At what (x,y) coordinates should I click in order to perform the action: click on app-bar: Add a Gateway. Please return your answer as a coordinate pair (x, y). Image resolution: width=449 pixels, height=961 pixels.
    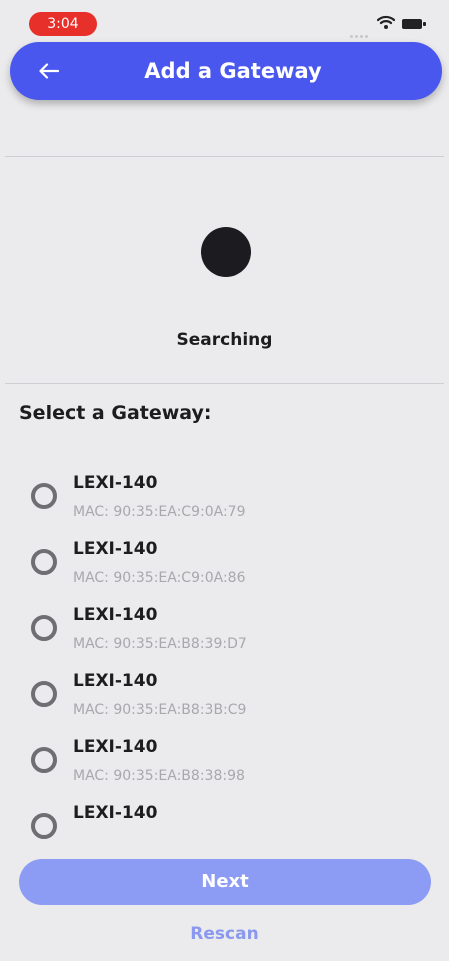
    Looking at the image, I should click on (226, 71).